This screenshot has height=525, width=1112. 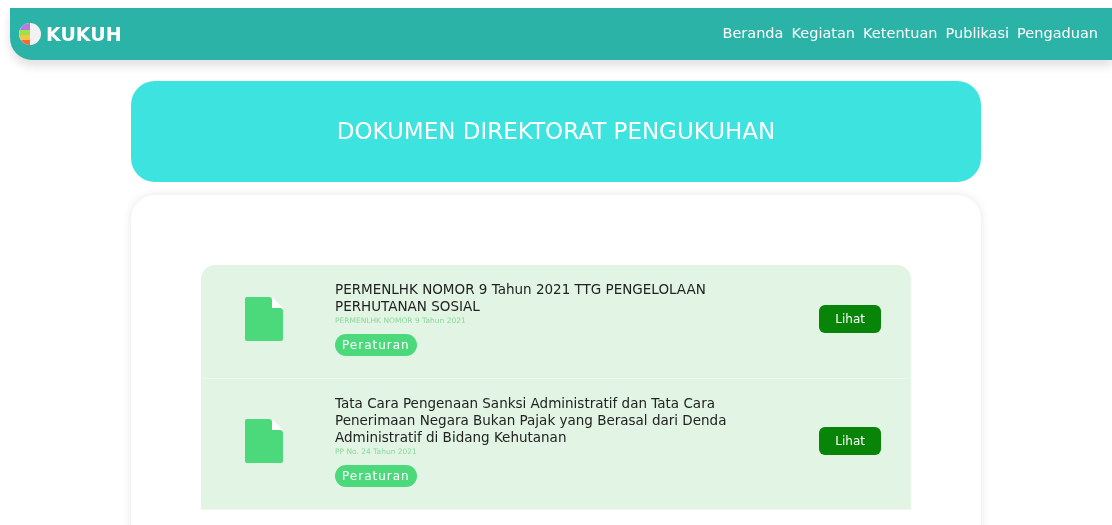 What do you see at coordinates (1057, 34) in the screenshot?
I see `nav-link: Pengaduan` at bounding box center [1057, 34].